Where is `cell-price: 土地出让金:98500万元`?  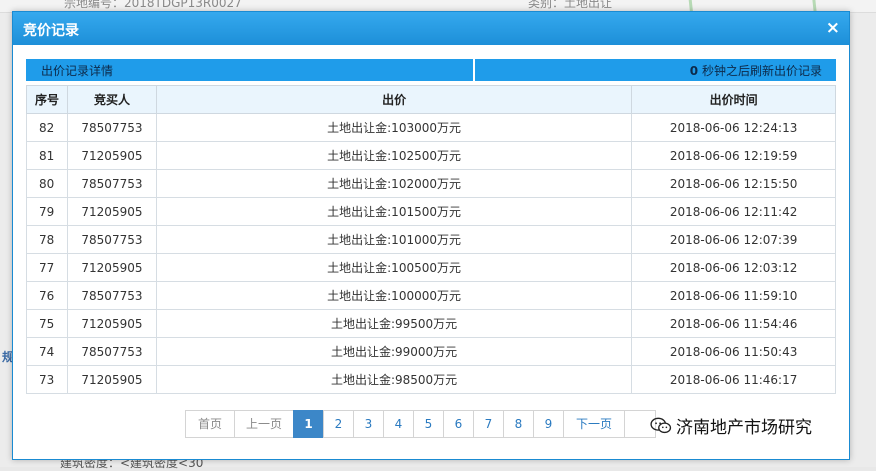 cell-price: 土地出让金:98500万元 is located at coordinates (394, 379).